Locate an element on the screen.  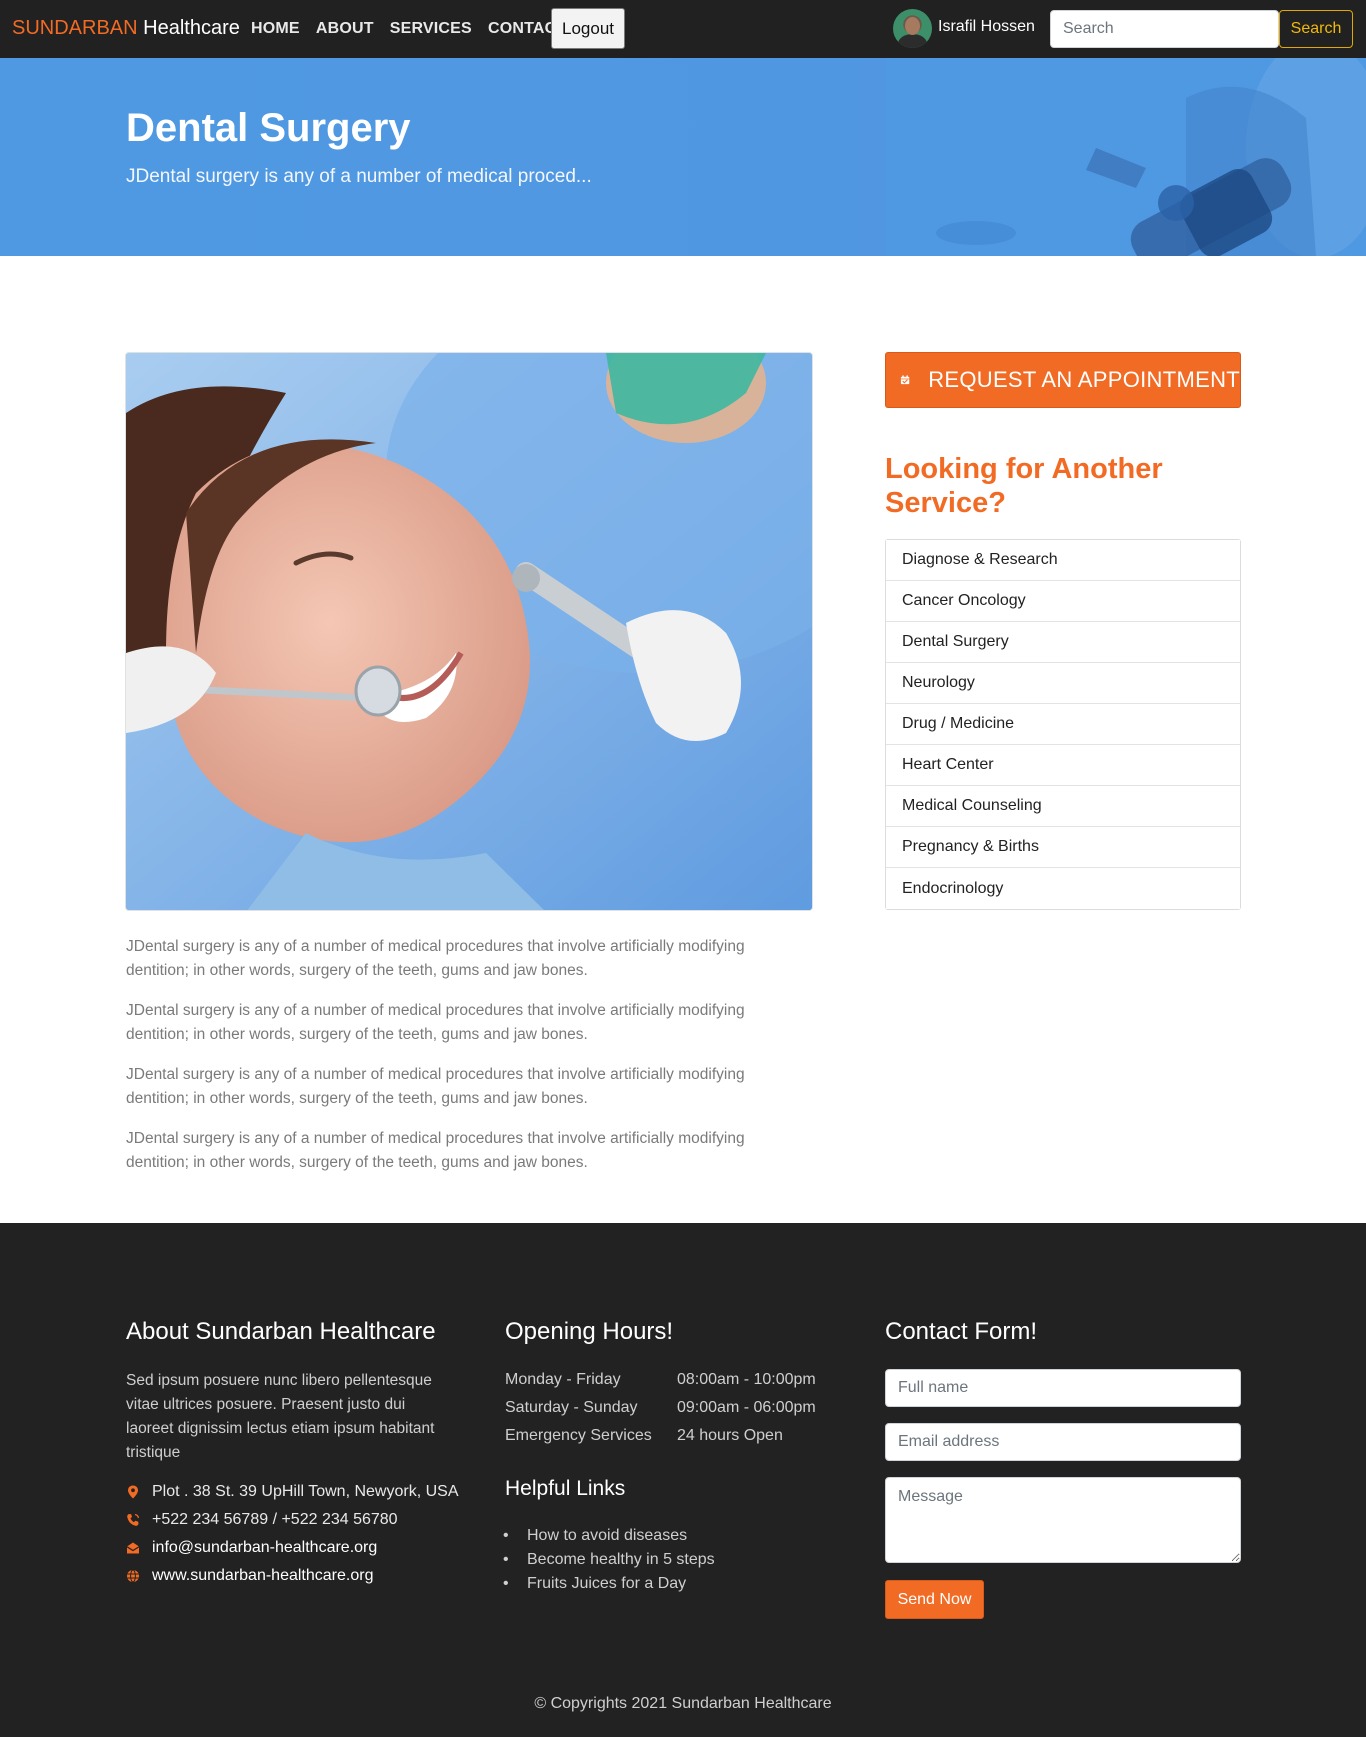
logout-button: Logout is located at coordinates (588, 28).